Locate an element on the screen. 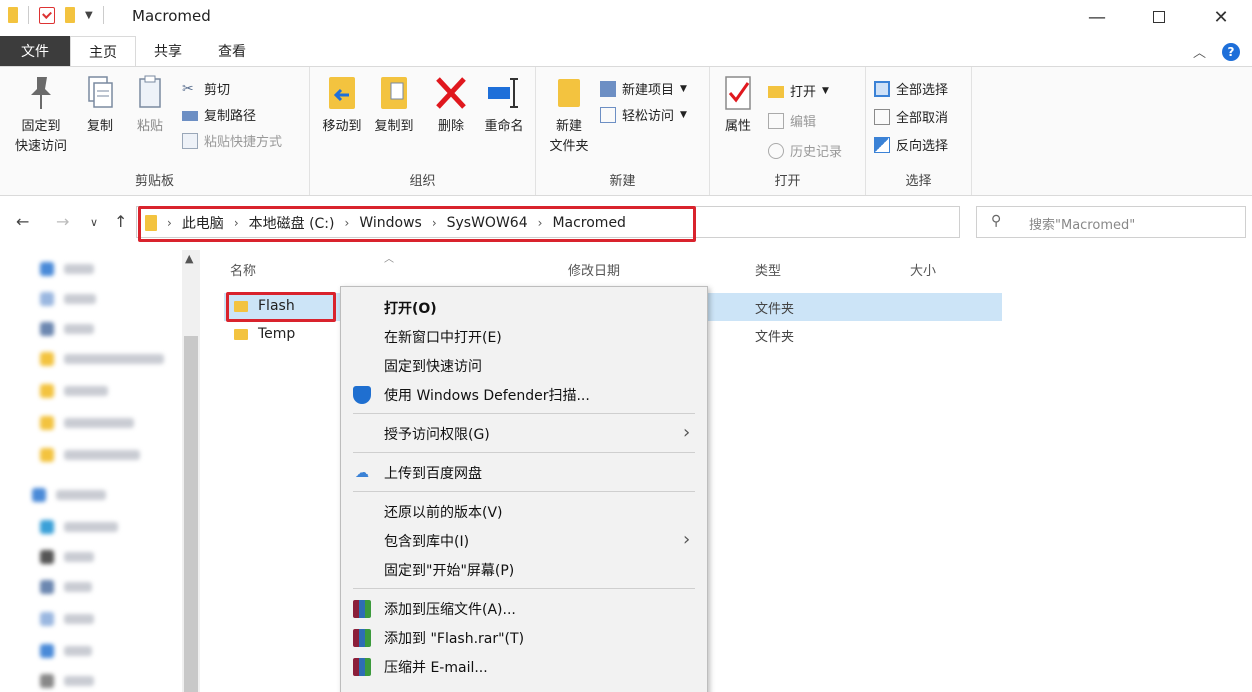 Image resolution: width=1252 pixels, height=692 pixels. collapse-ribbon-icon: ︿ is located at coordinates (1199, 51).